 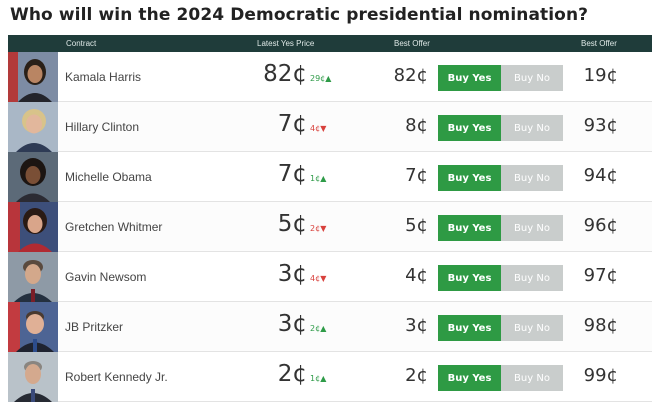 What do you see at coordinates (108, 177) in the screenshot?
I see `contract-name: Michelle Obama` at bounding box center [108, 177].